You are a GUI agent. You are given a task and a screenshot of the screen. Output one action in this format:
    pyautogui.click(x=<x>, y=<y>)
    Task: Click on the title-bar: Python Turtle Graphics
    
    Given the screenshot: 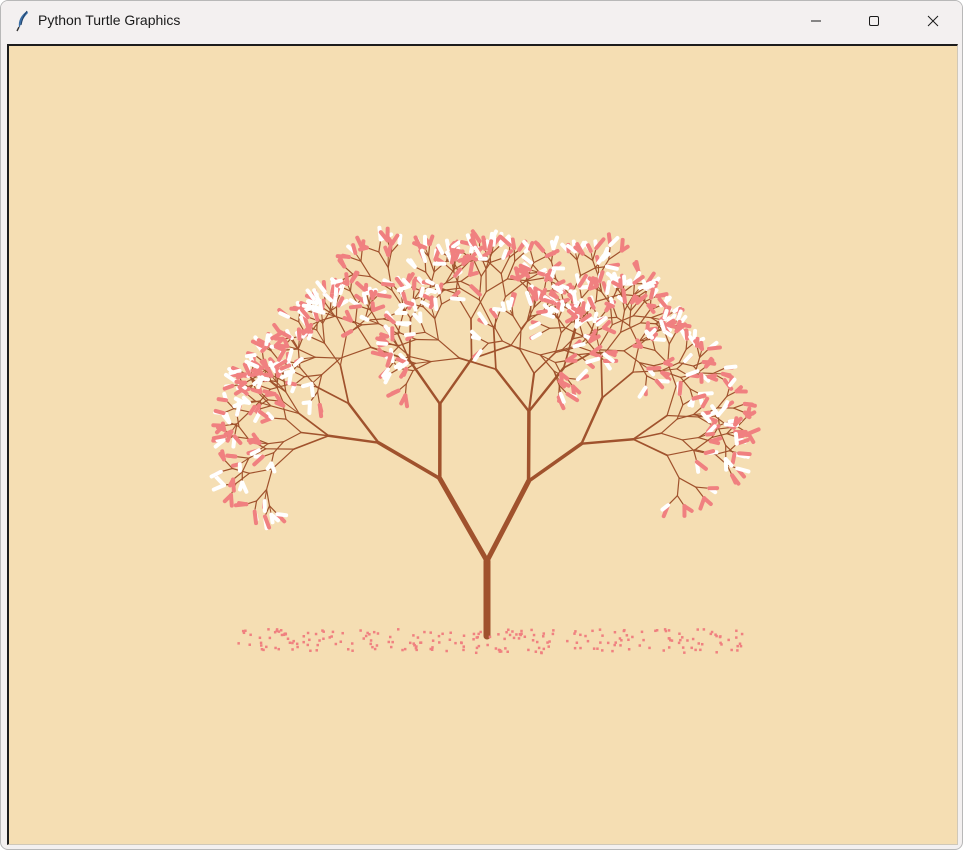 What is the action you would take?
    pyautogui.click(x=481, y=21)
    